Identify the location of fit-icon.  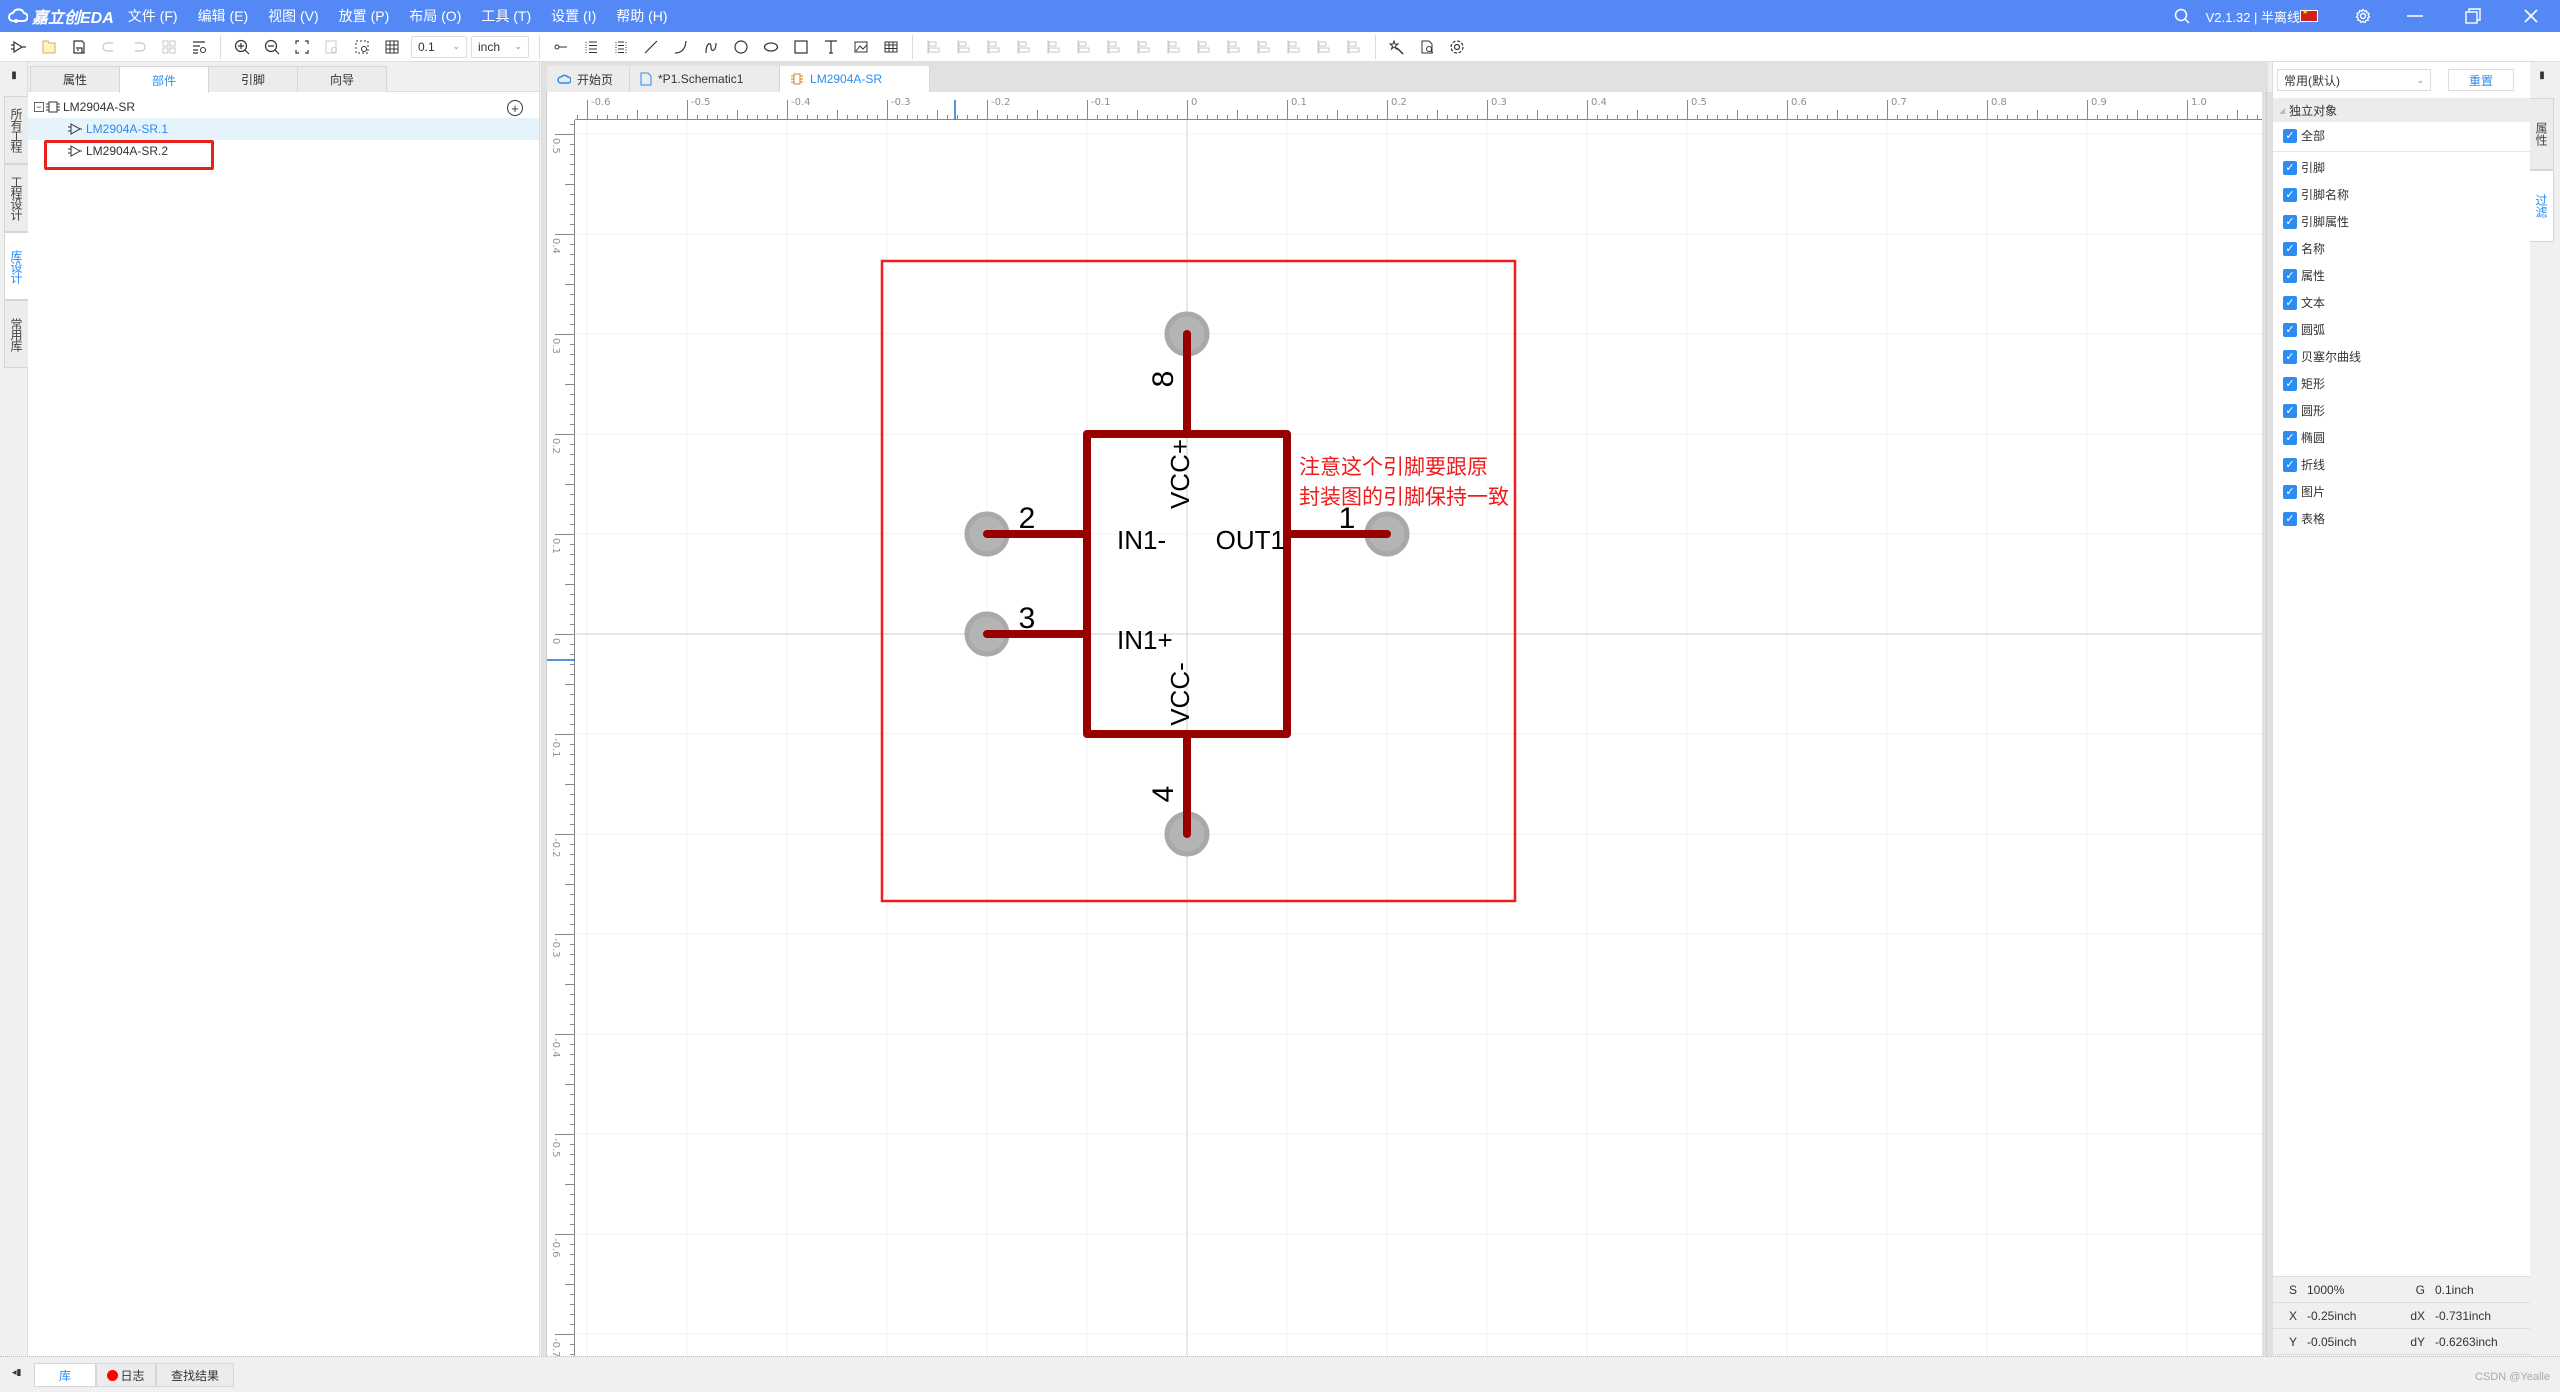
(302, 47).